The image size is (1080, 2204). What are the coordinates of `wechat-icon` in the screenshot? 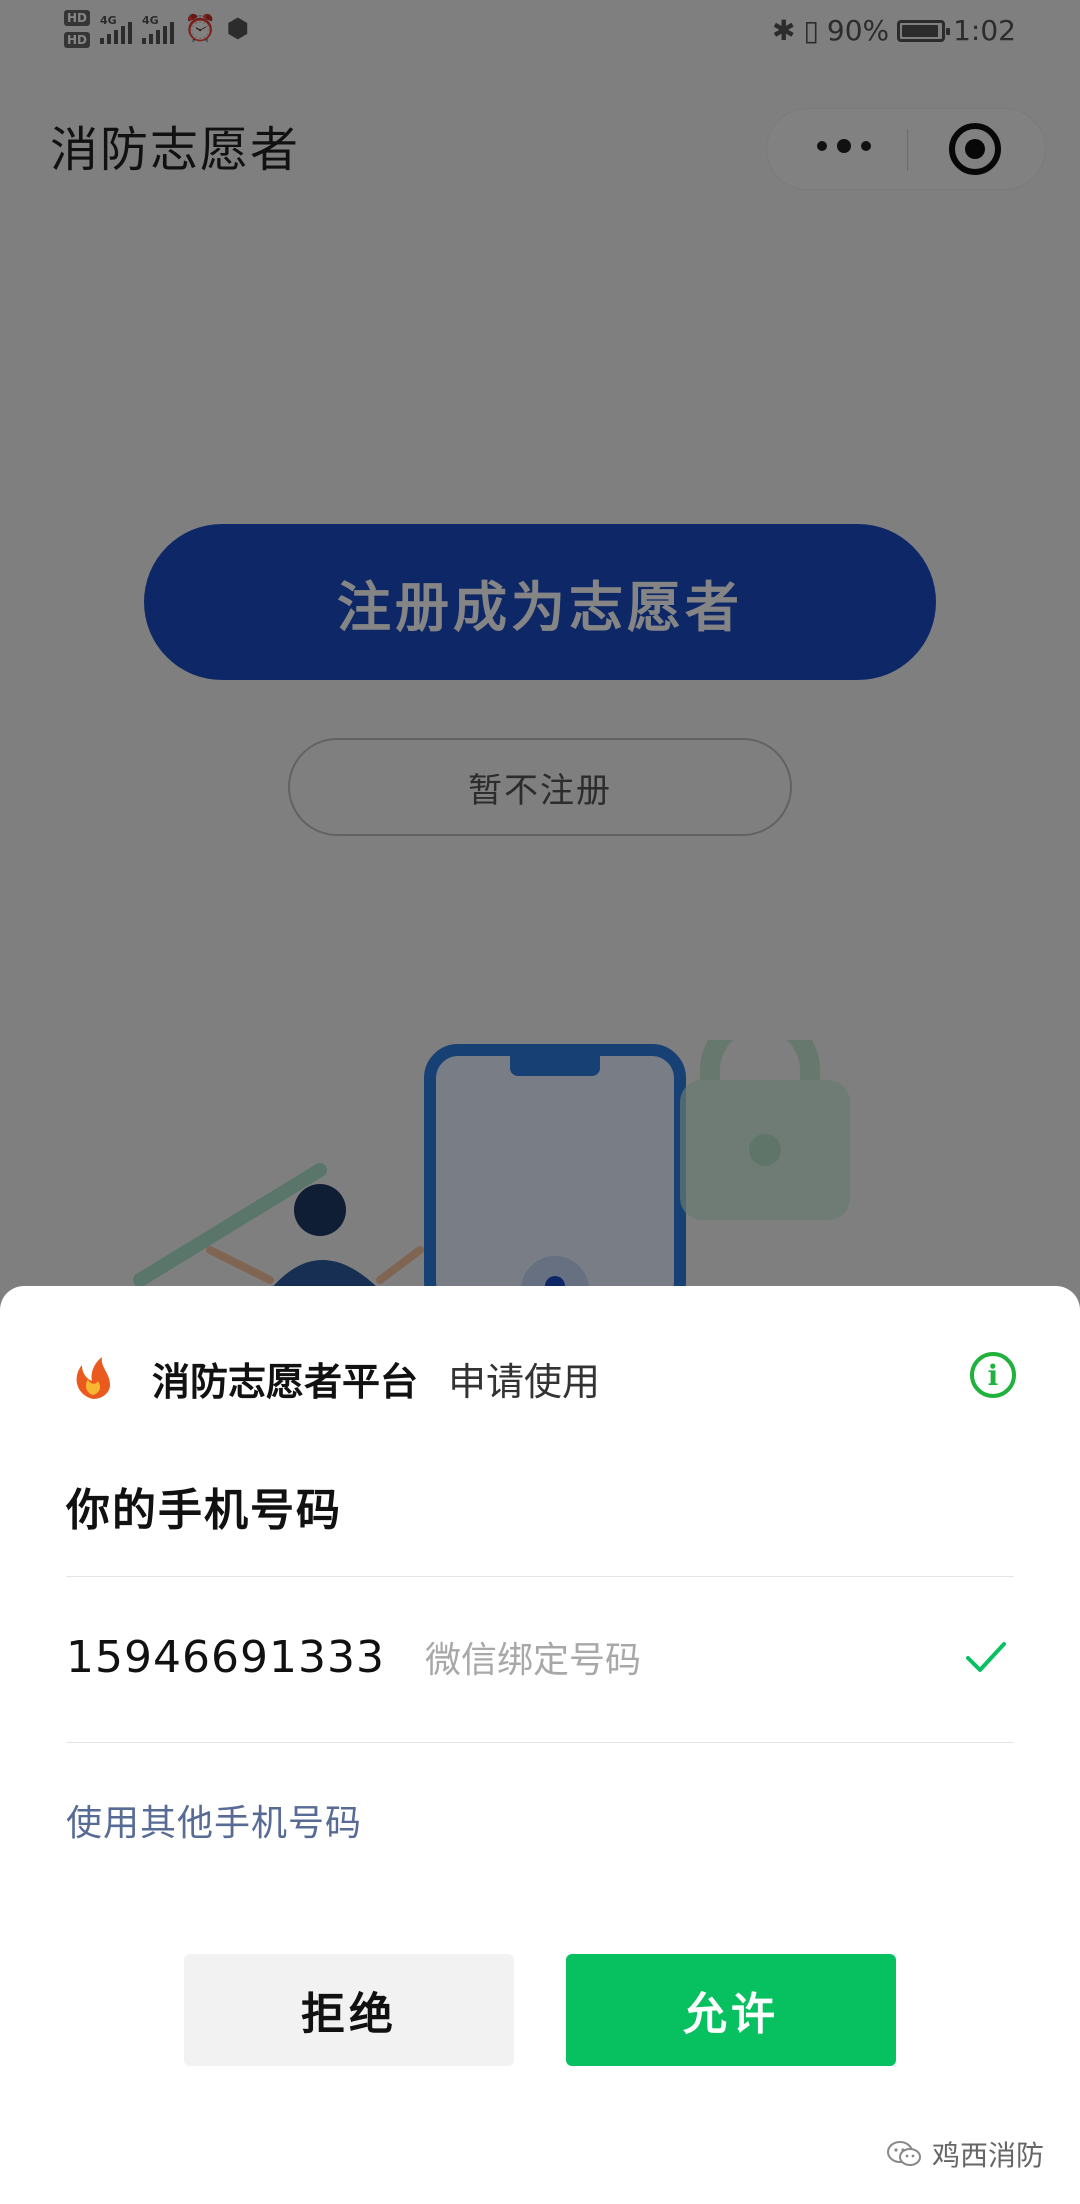 It's located at (903, 2153).